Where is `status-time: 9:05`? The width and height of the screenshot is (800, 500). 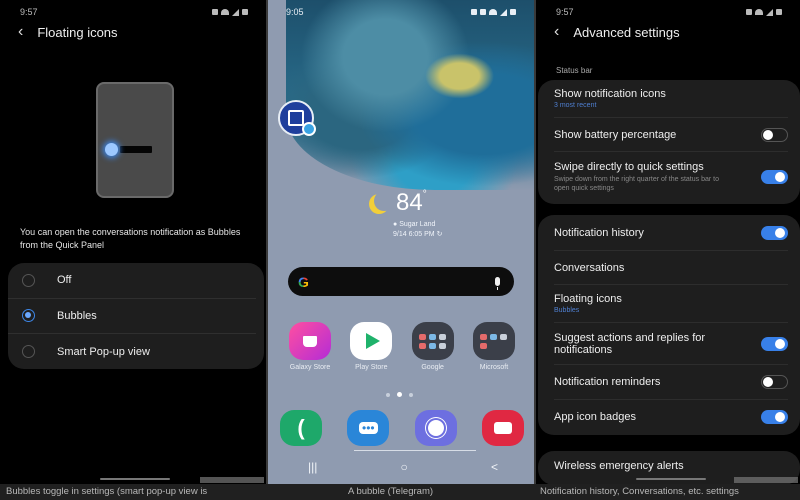
status-time: 9:05 is located at coordinates (295, 12).